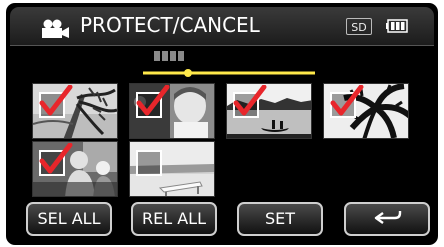  Describe the element at coordinates (169, 56) in the screenshot. I see `page-dots-icon` at that location.